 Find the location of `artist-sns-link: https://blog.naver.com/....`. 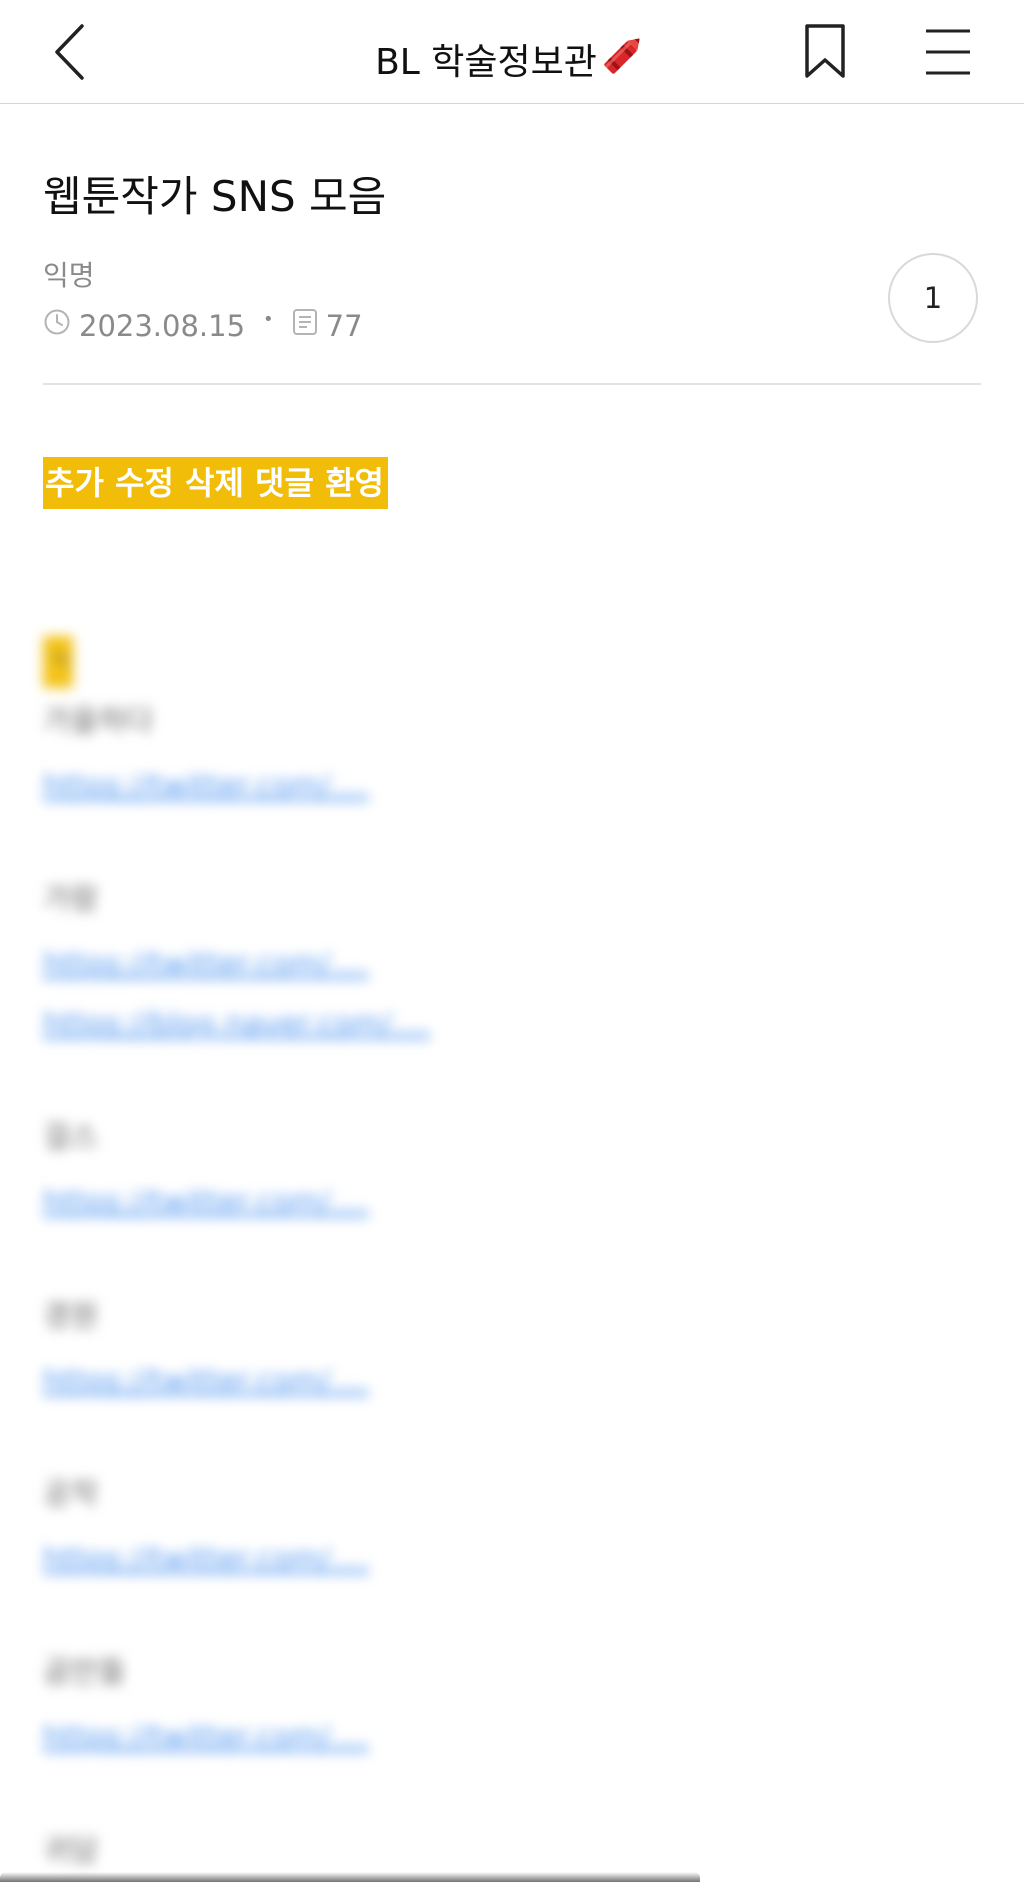

artist-sns-link: https://blog.naver.com/.... is located at coordinates (236, 1025).